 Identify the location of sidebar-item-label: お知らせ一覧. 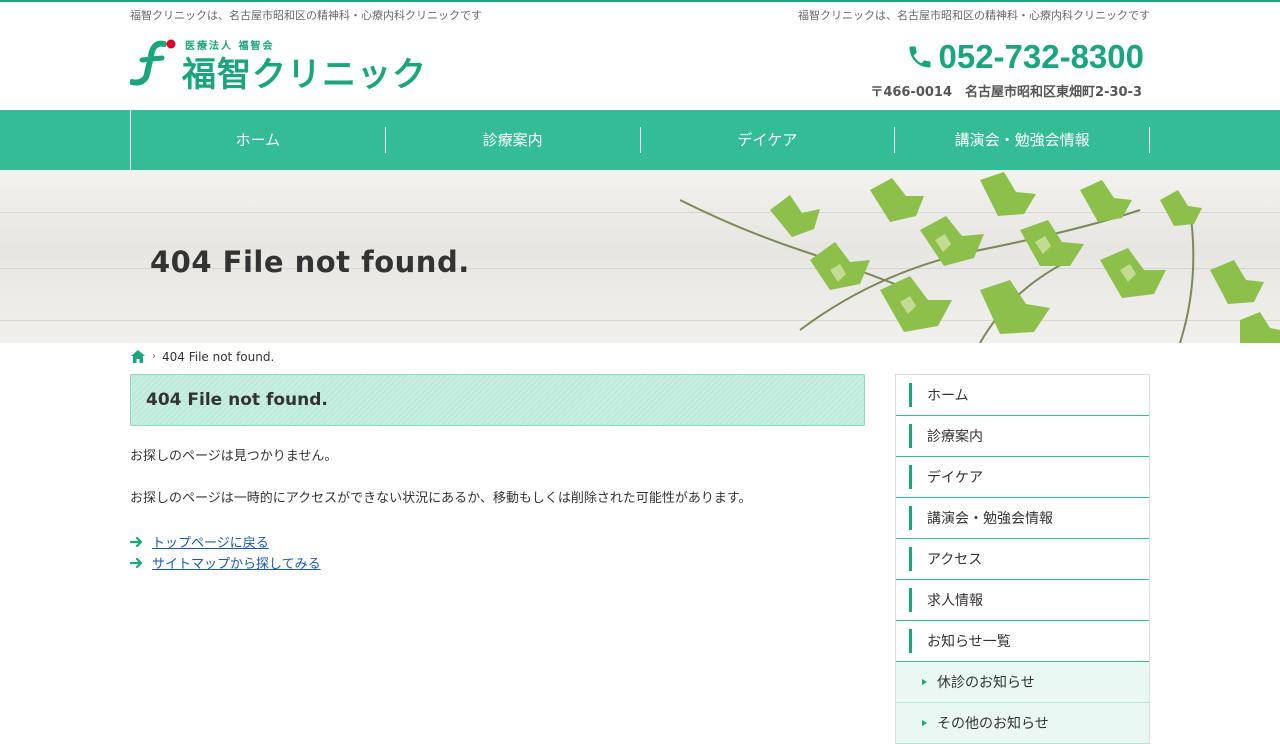
(969, 642).